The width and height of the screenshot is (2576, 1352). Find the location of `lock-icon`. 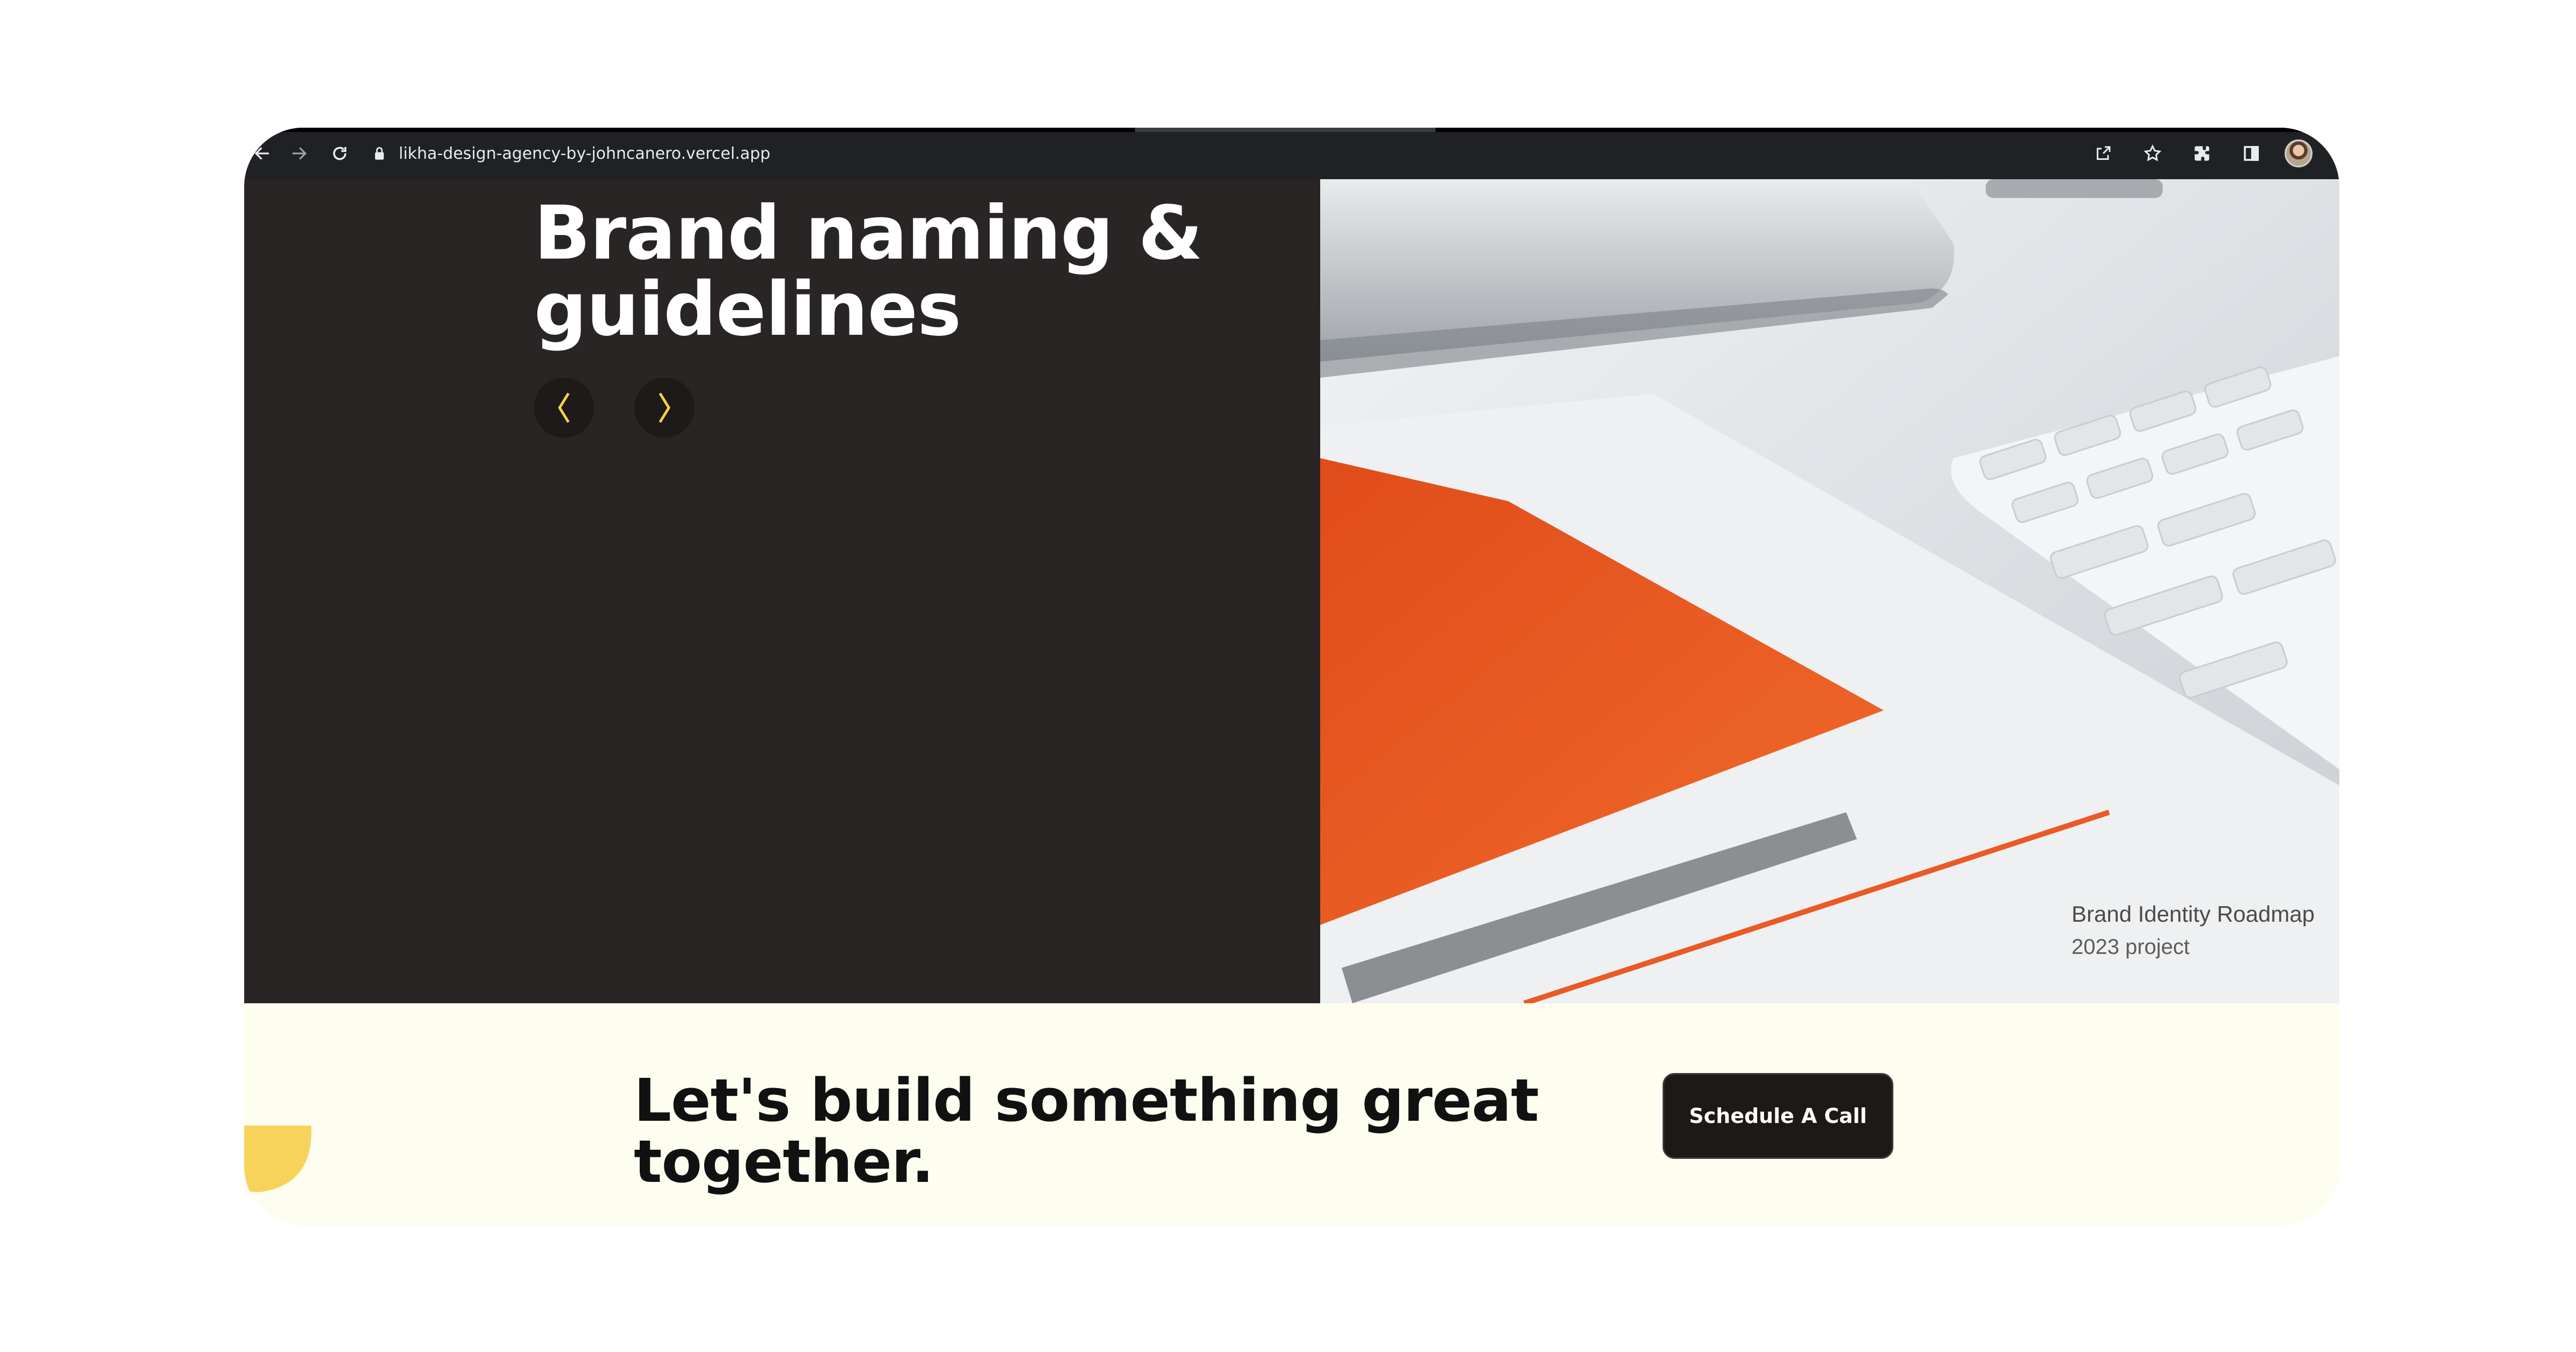

lock-icon is located at coordinates (380, 153).